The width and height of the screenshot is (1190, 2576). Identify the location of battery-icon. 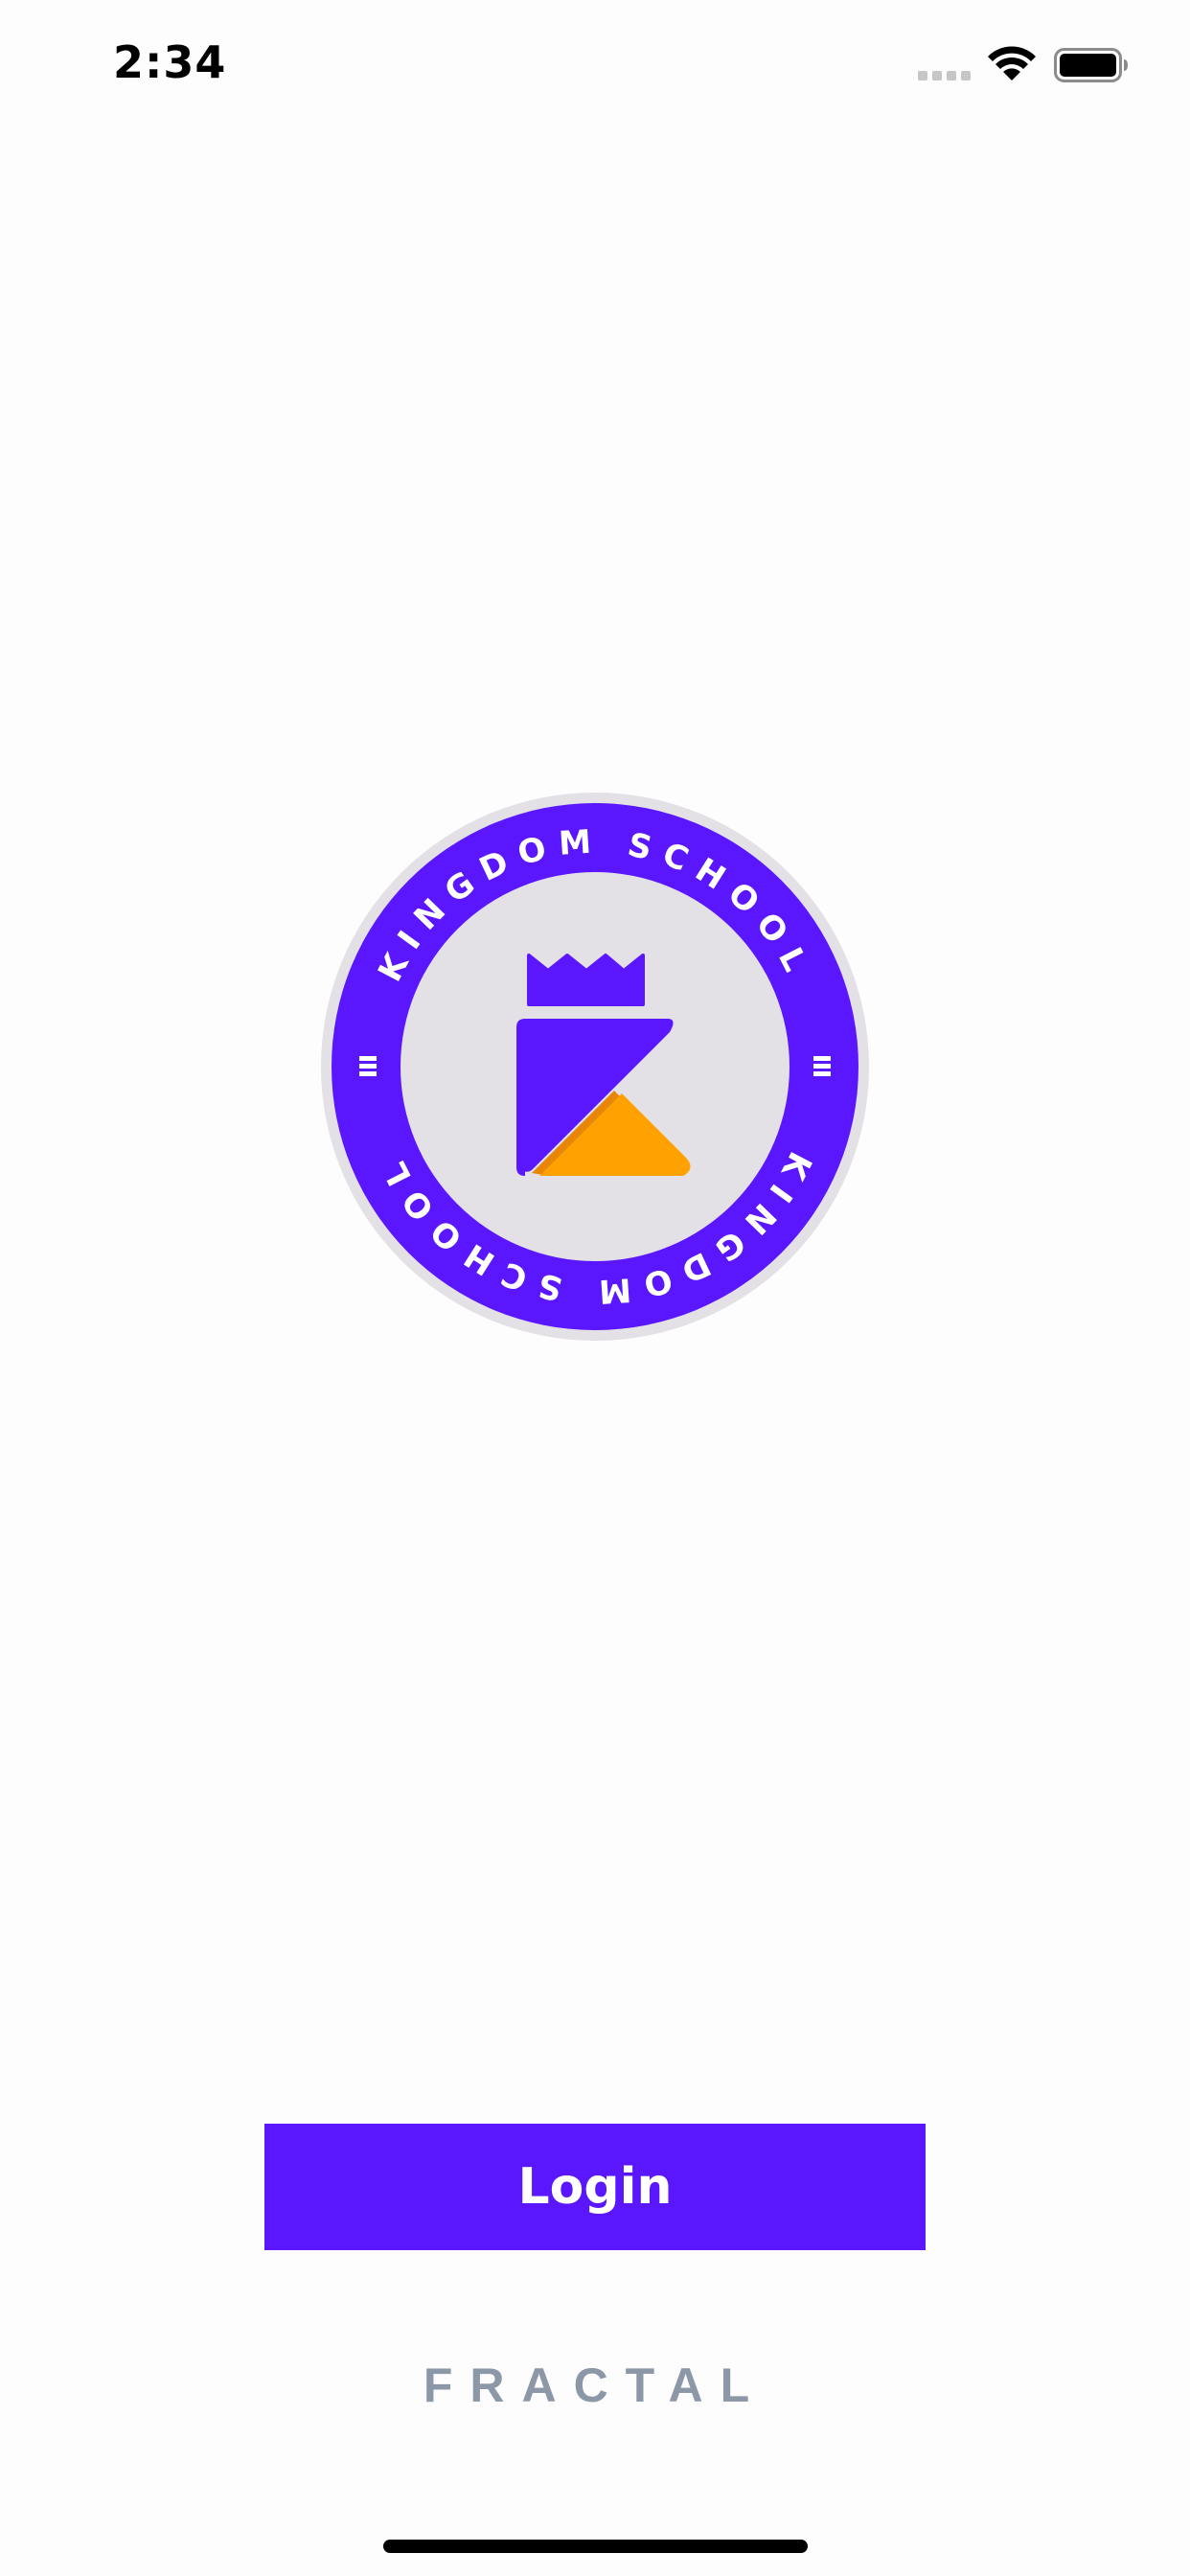
(1091, 65).